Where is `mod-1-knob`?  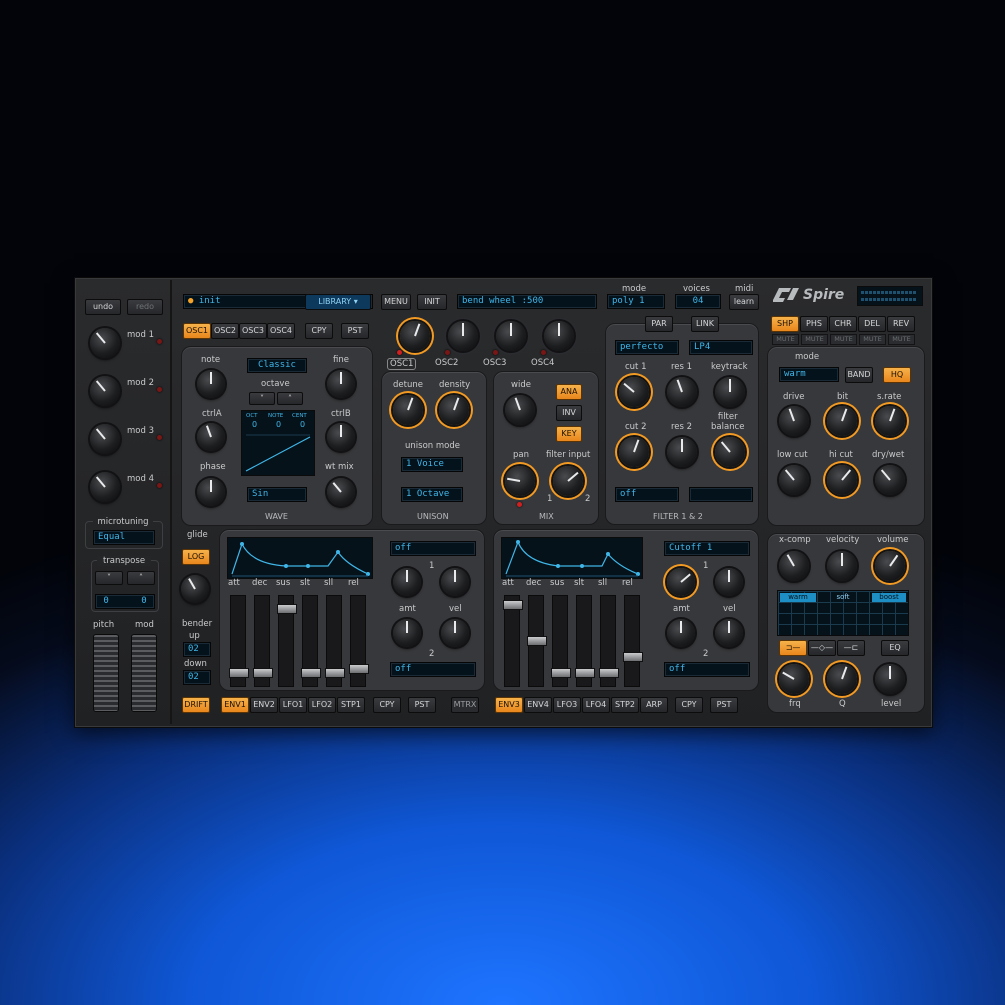 mod-1-knob is located at coordinates (105, 343).